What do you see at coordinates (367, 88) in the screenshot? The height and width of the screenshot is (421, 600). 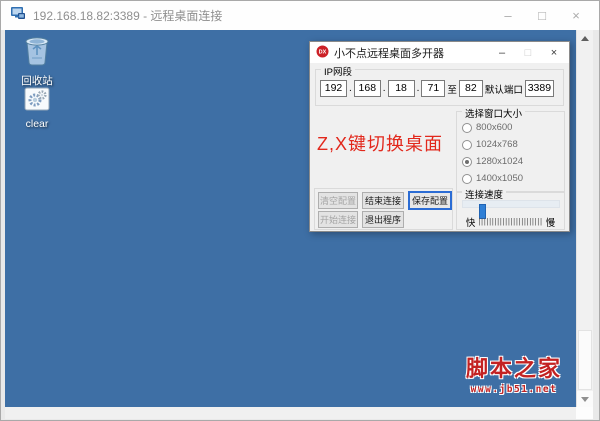 I see `ip-octet2-input: 168` at bounding box center [367, 88].